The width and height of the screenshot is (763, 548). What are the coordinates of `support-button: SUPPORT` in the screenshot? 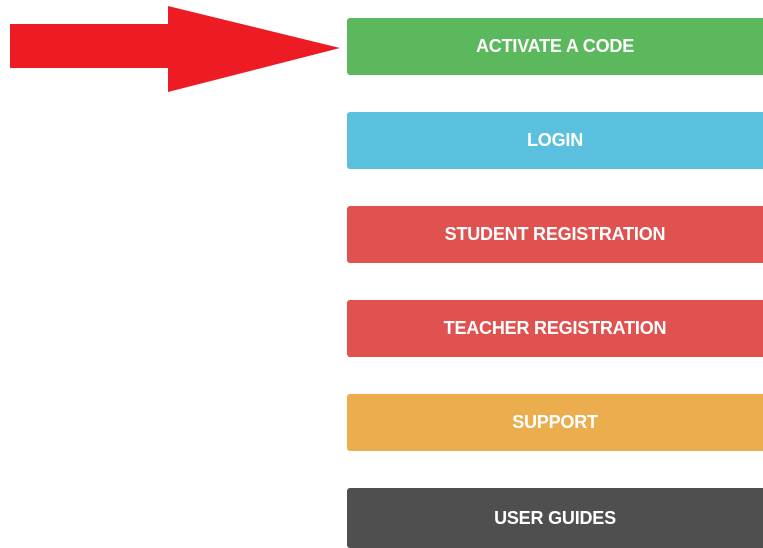 It's located at (555, 422).